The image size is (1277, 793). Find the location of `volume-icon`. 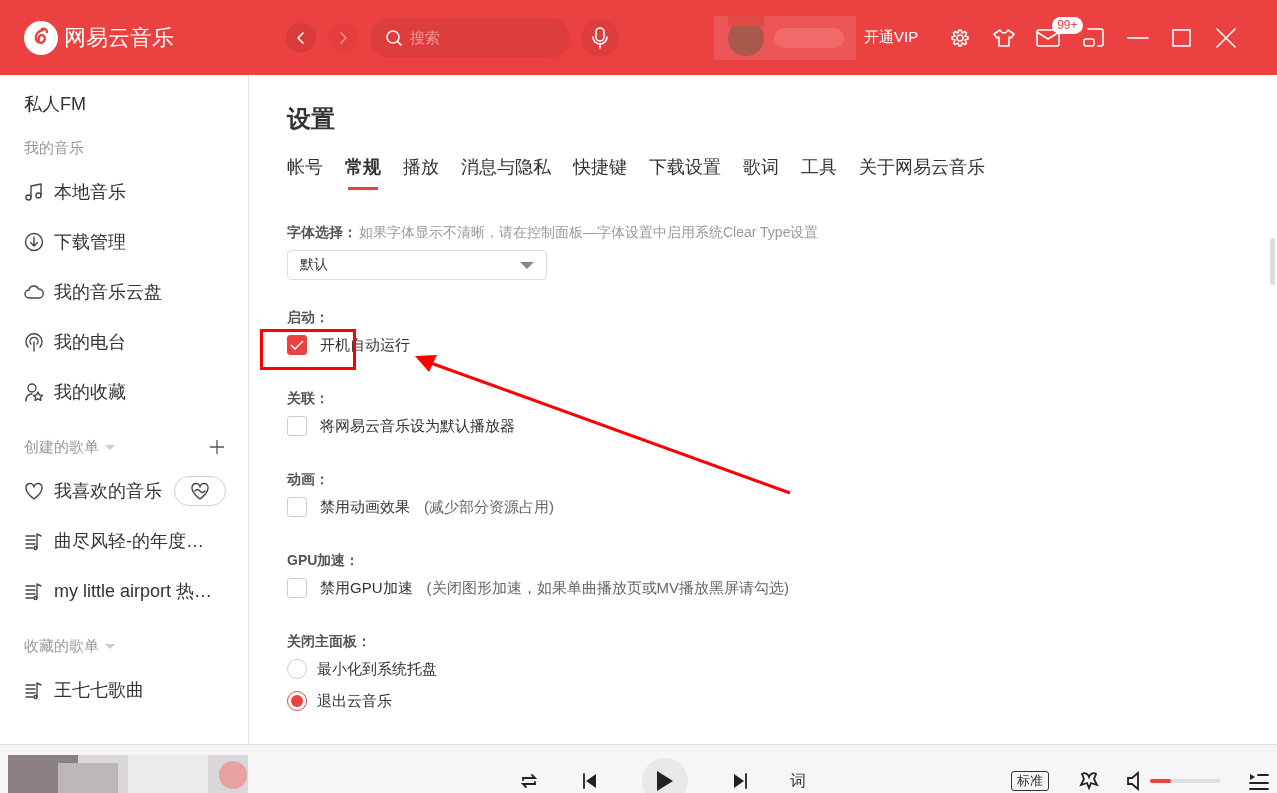

volume-icon is located at coordinates (1134, 781).